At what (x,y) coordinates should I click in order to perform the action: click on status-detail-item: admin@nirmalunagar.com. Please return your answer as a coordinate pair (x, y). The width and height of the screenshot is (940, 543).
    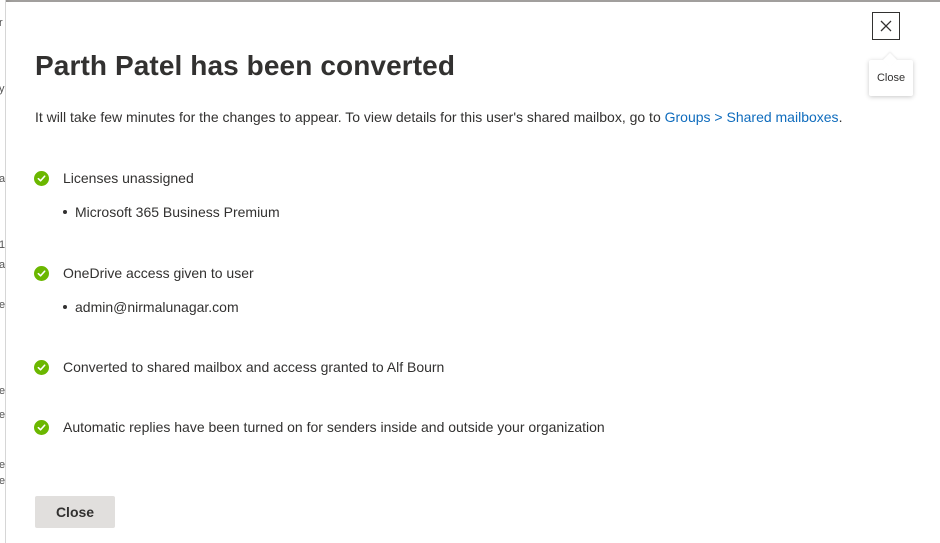
    Looking at the image, I should click on (151, 307).